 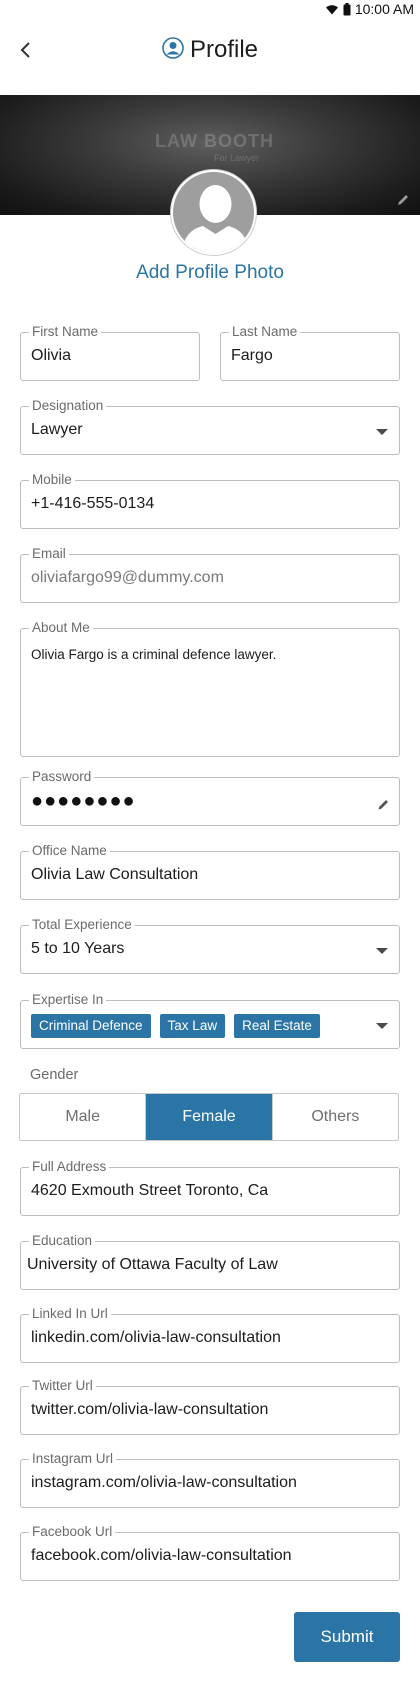 I want to click on add-profile-photo-link: Add Profile Photo, so click(x=210, y=273).